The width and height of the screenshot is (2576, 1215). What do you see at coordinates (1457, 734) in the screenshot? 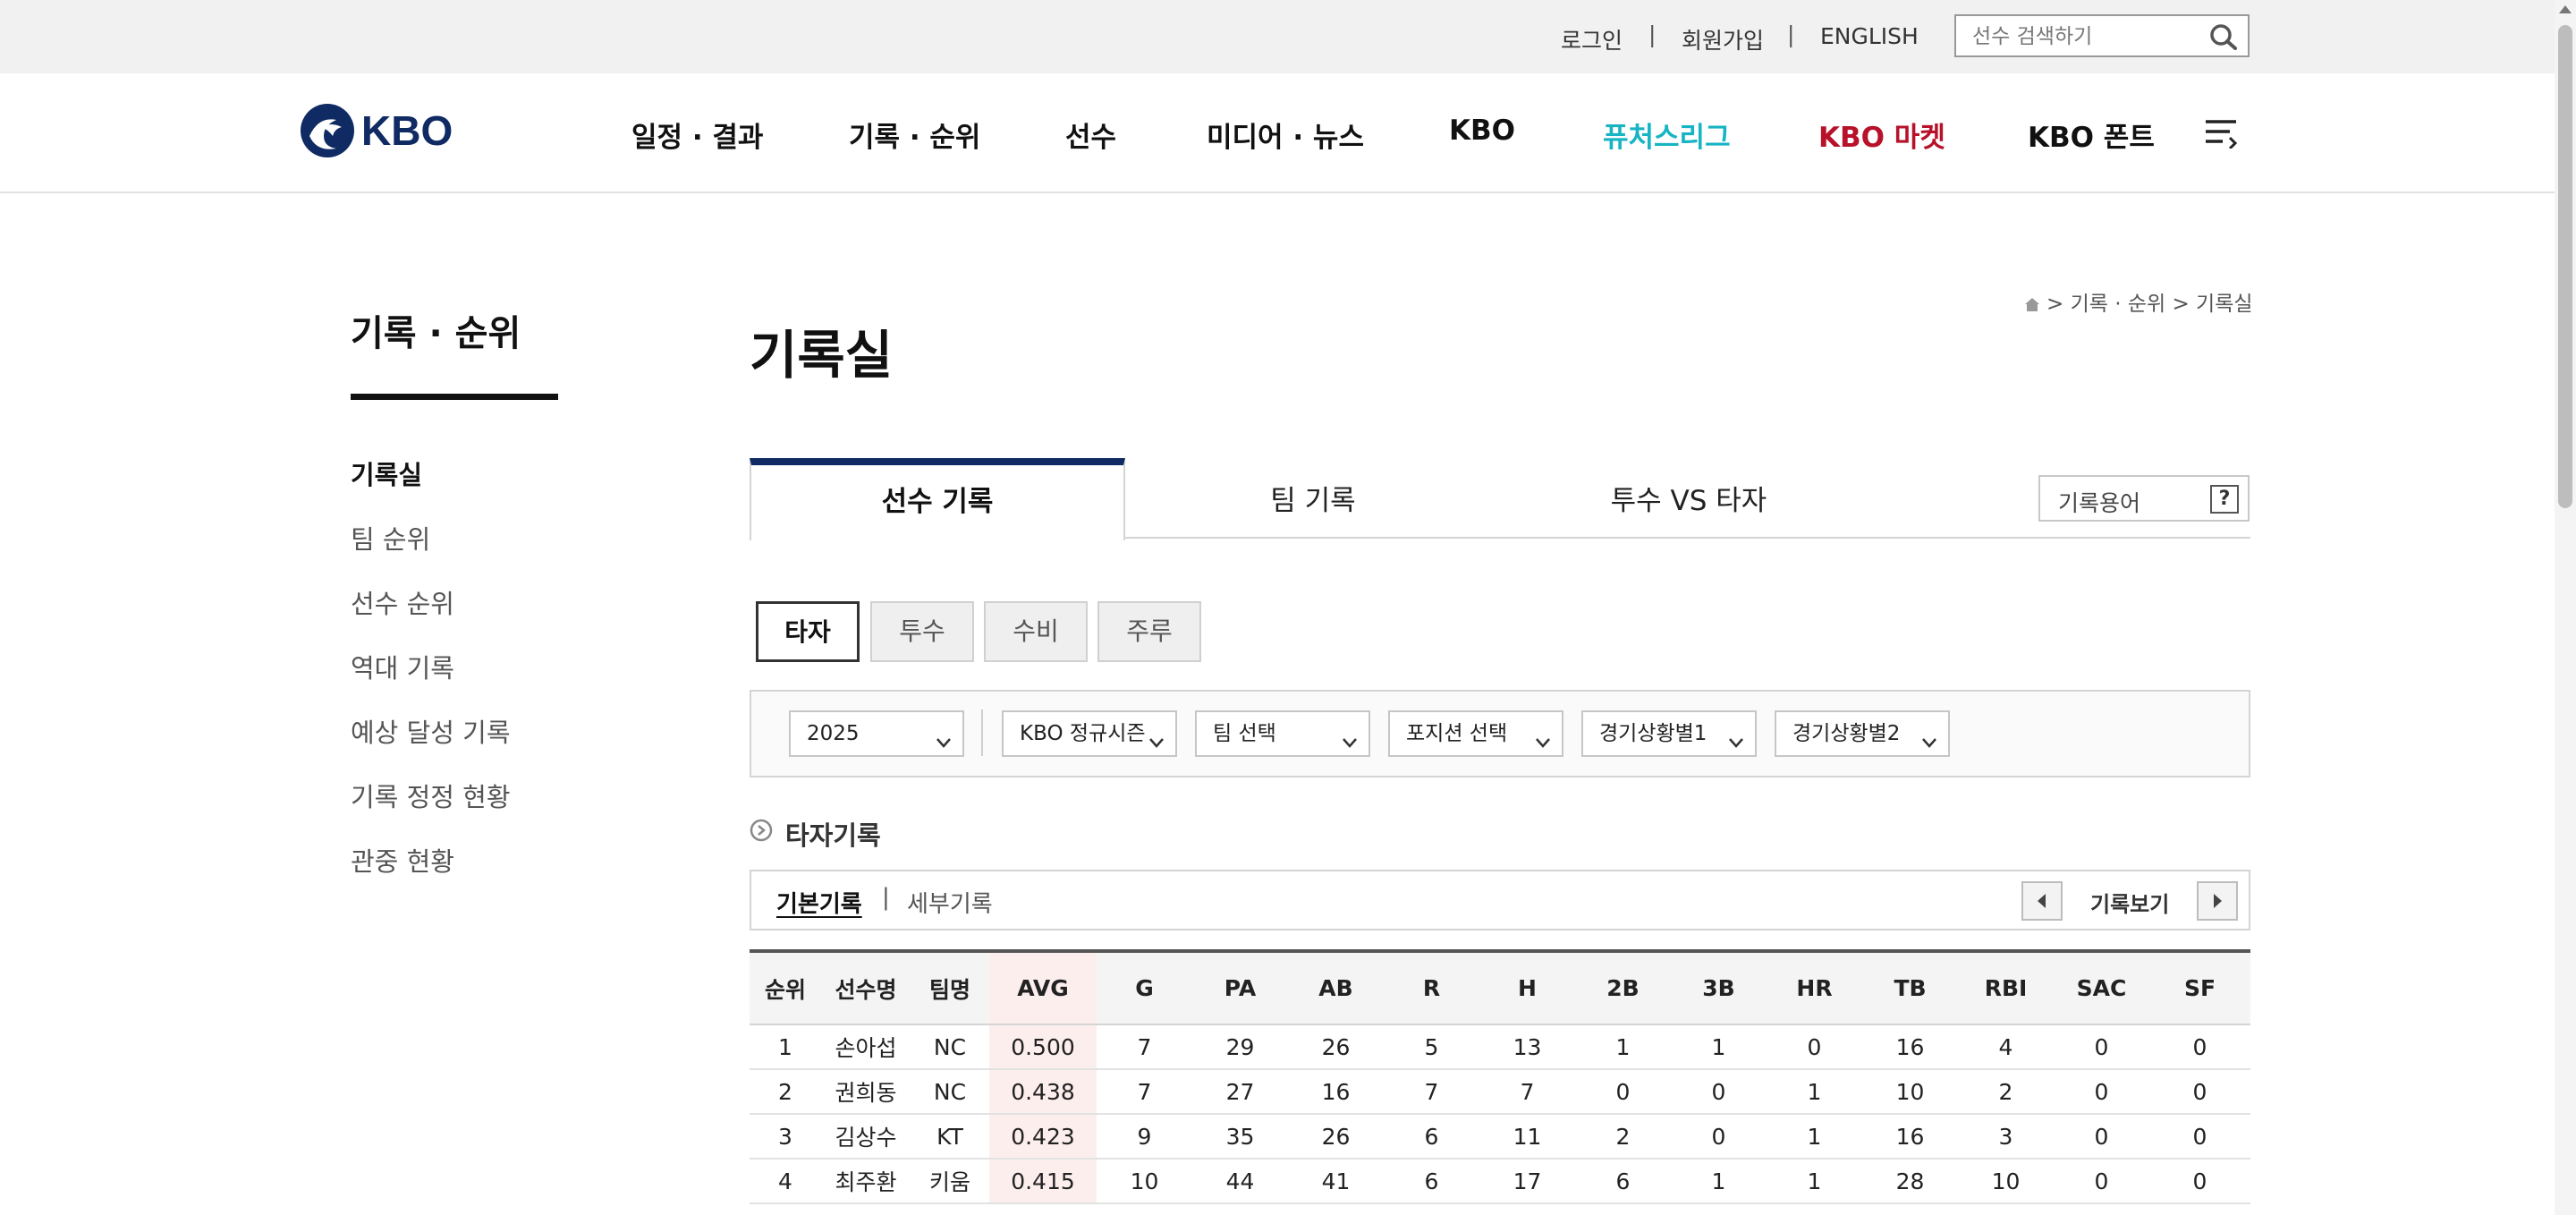
I see `position-select-value: 포지션 선택` at bounding box center [1457, 734].